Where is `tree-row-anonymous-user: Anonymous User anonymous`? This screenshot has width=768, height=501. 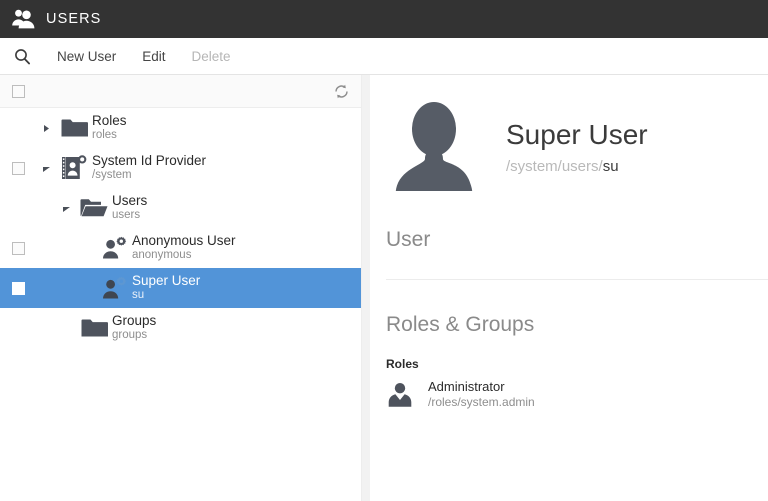
tree-row-anonymous-user: Anonymous User anonymous is located at coordinates (180, 248).